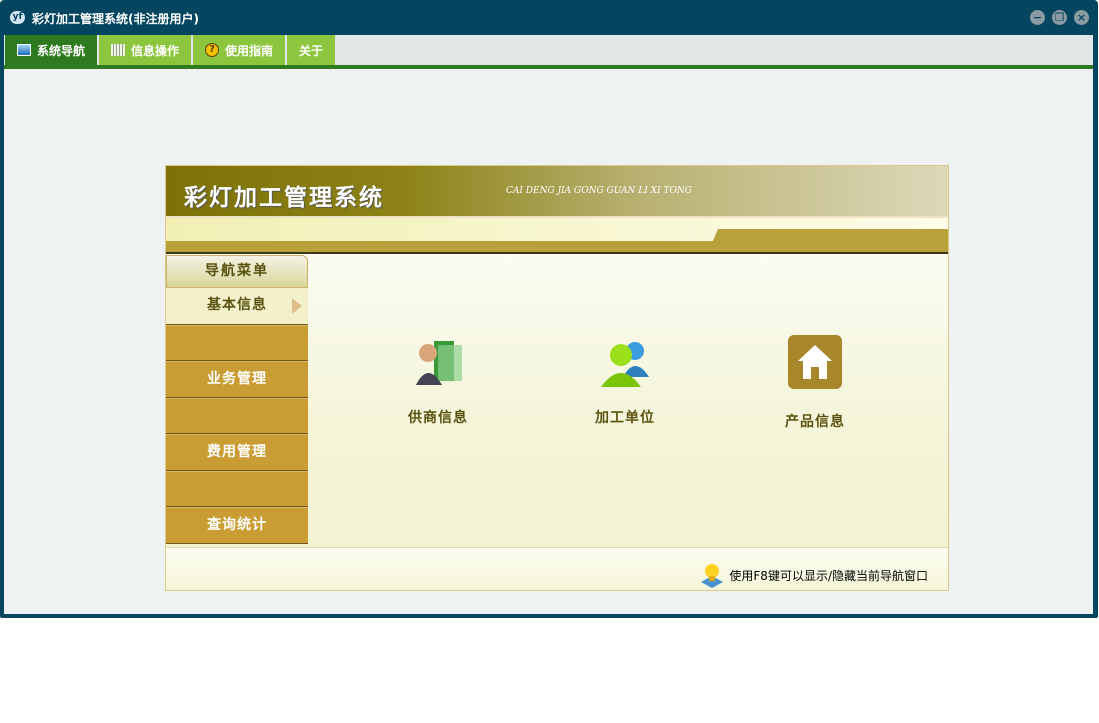 This screenshot has width=1099, height=723. Describe the element at coordinates (24, 50) in the screenshot. I see `monitor-icon` at that location.